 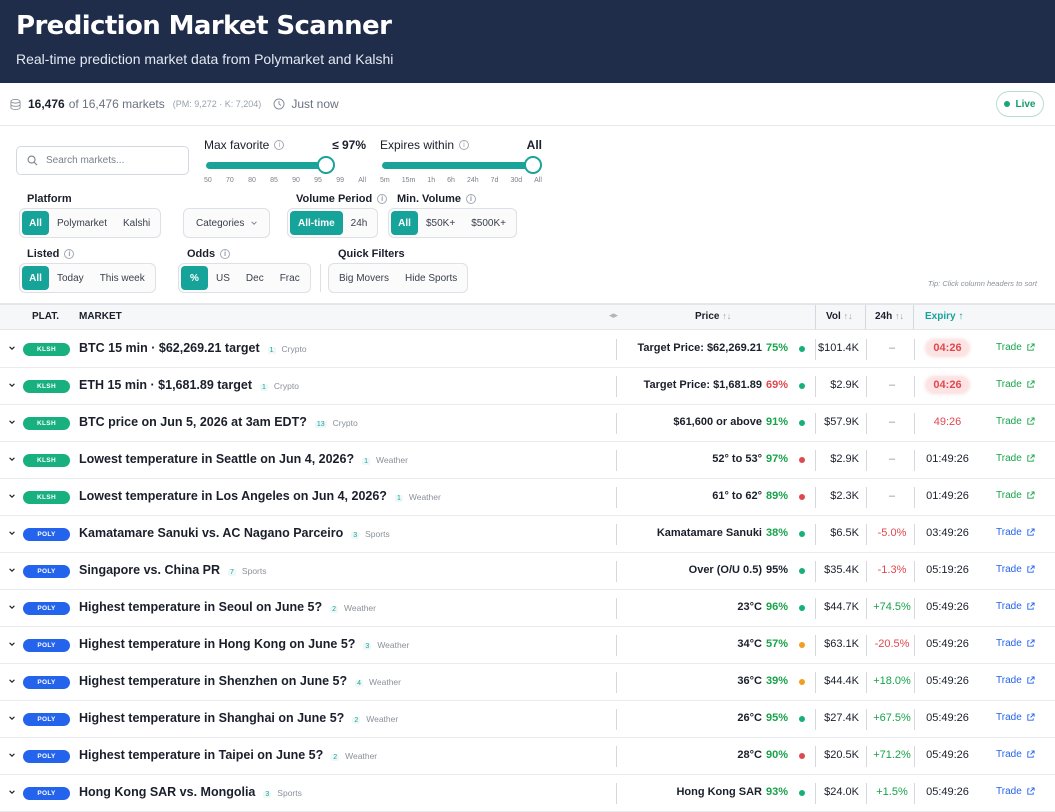 I want to click on min-volume-selector: All $50K+ $500K+, so click(x=452, y=223).